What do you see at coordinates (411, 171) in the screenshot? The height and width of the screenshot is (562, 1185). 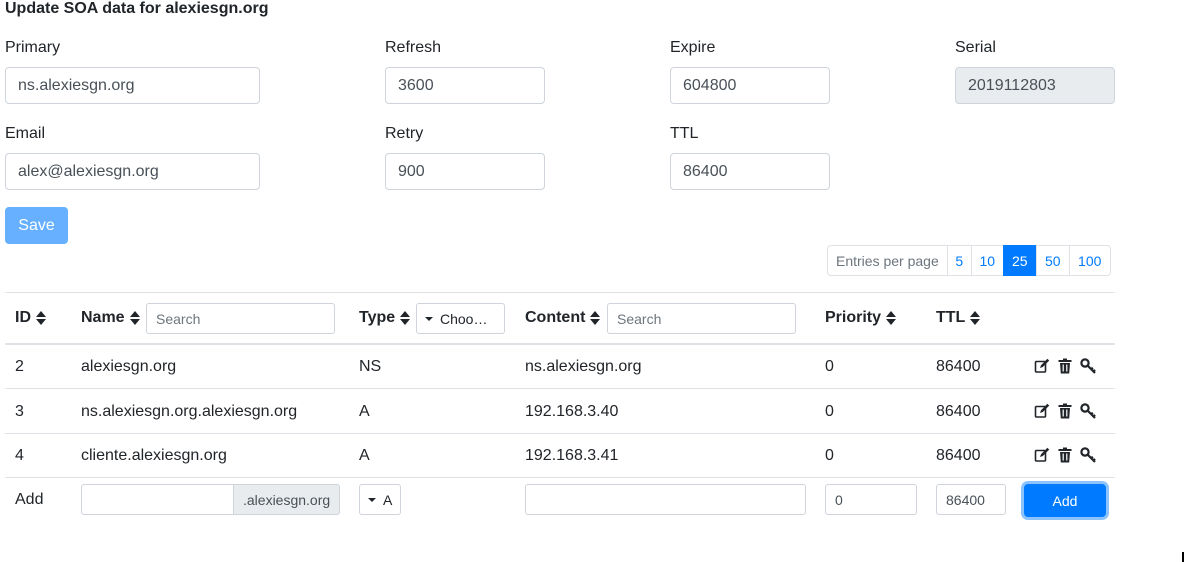 I see `retry-value: 900` at bounding box center [411, 171].